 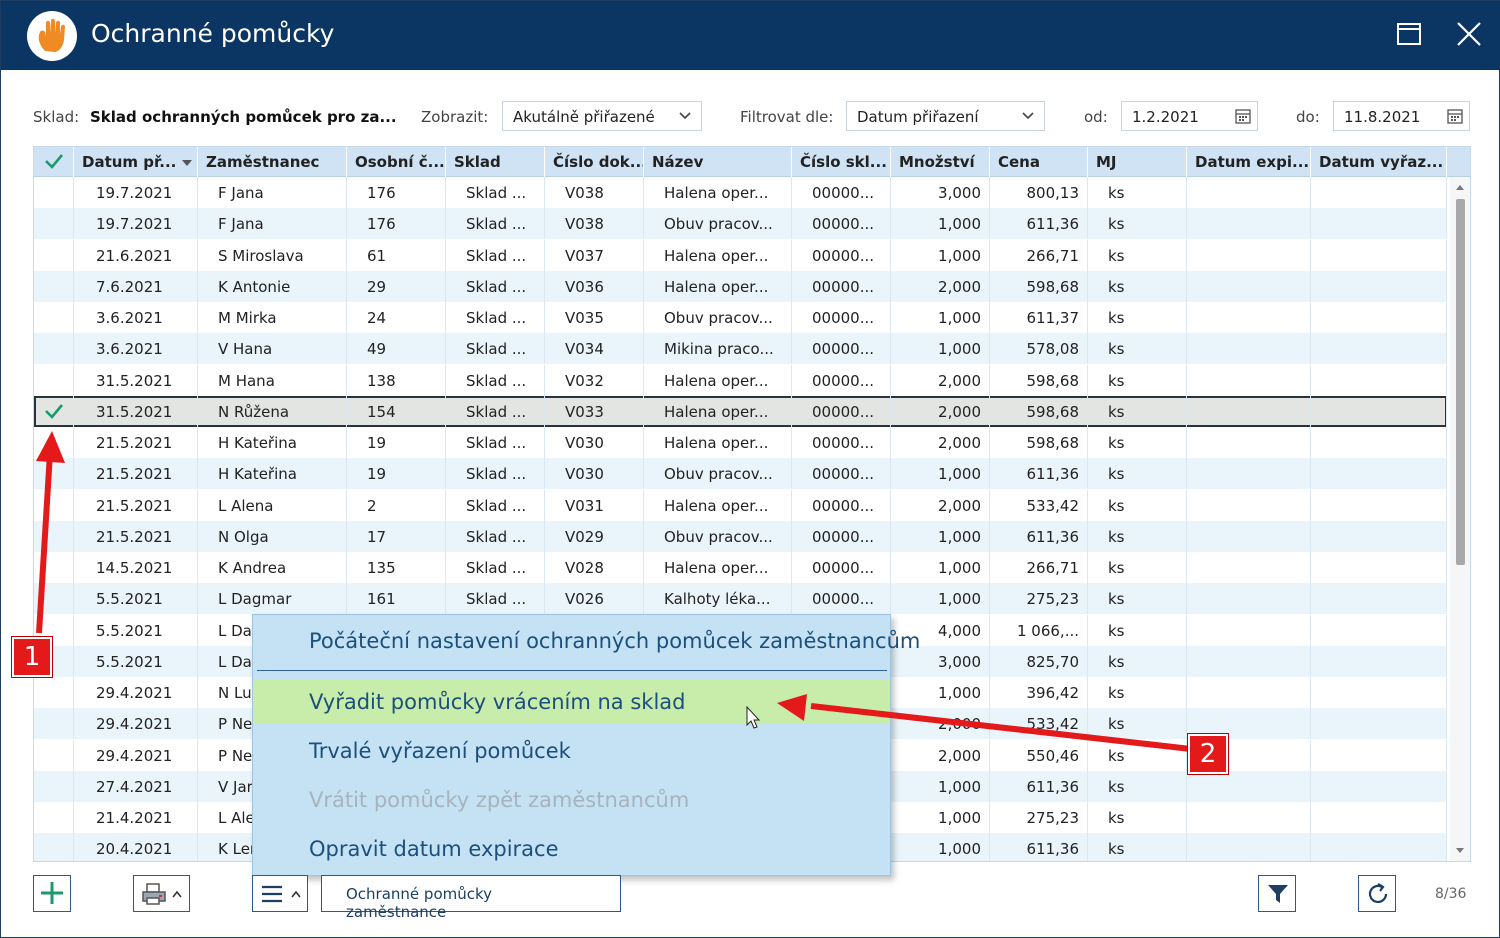 I want to click on annotation-badge-2: 2, so click(x=1208, y=754).